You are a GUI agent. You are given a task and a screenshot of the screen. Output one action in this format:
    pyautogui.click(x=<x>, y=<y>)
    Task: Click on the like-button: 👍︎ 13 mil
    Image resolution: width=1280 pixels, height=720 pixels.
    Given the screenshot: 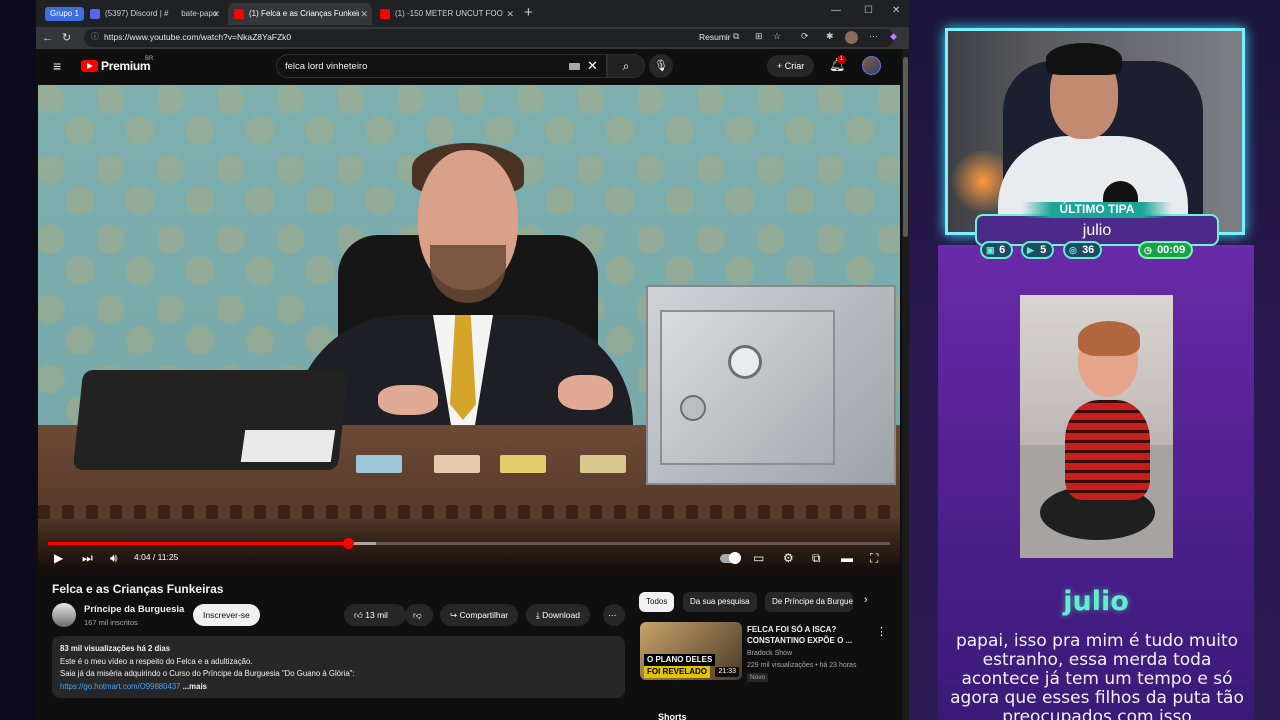 What is the action you would take?
    pyautogui.click(x=375, y=615)
    